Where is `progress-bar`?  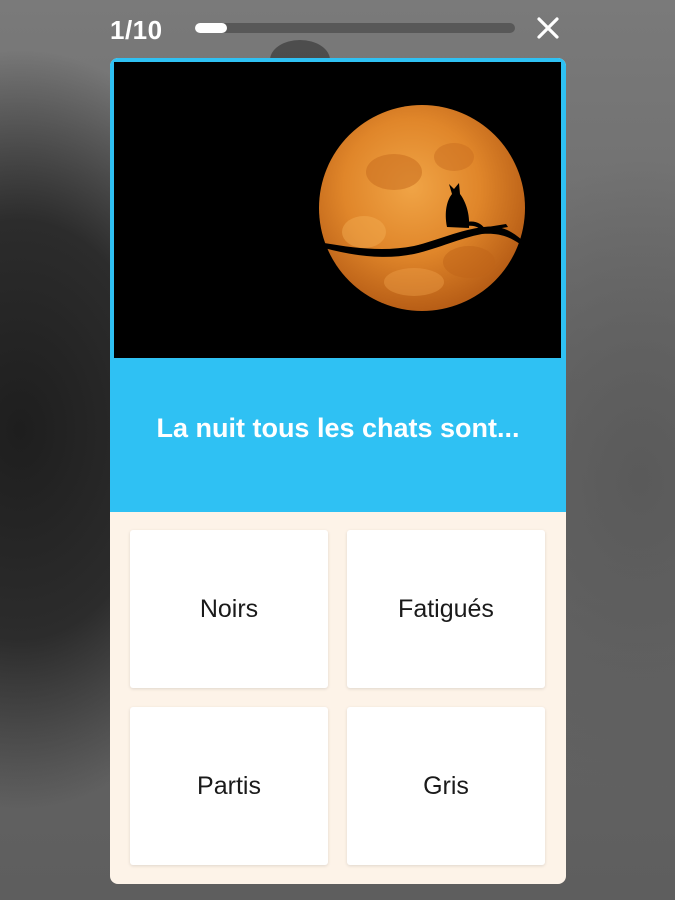
progress-bar is located at coordinates (355, 28).